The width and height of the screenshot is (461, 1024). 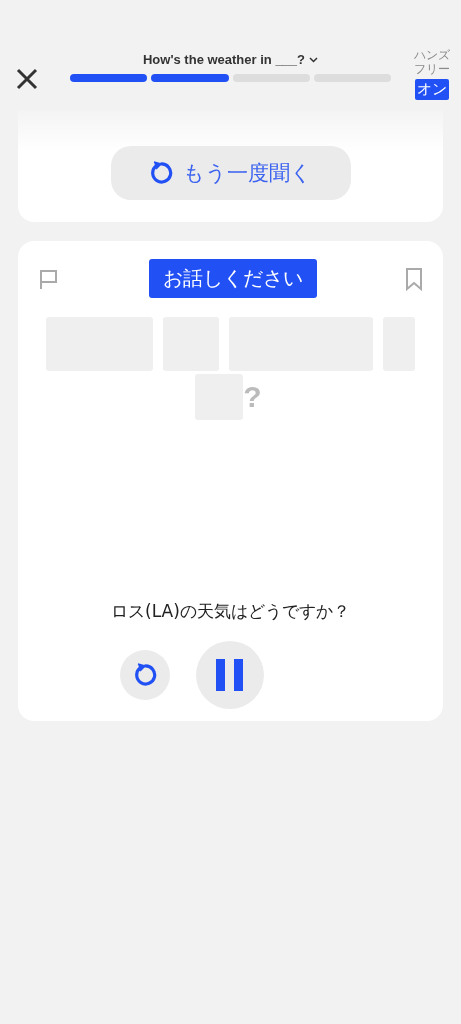 I want to click on close-icon, so click(x=27, y=79).